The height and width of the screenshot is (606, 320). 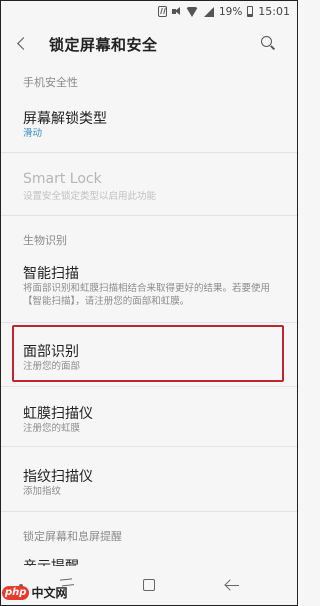 What do you see at coordinates (62, 179) in the screenshot?
I see `smart-lock-title: Smart Lock` at bounding box center [62, 179].